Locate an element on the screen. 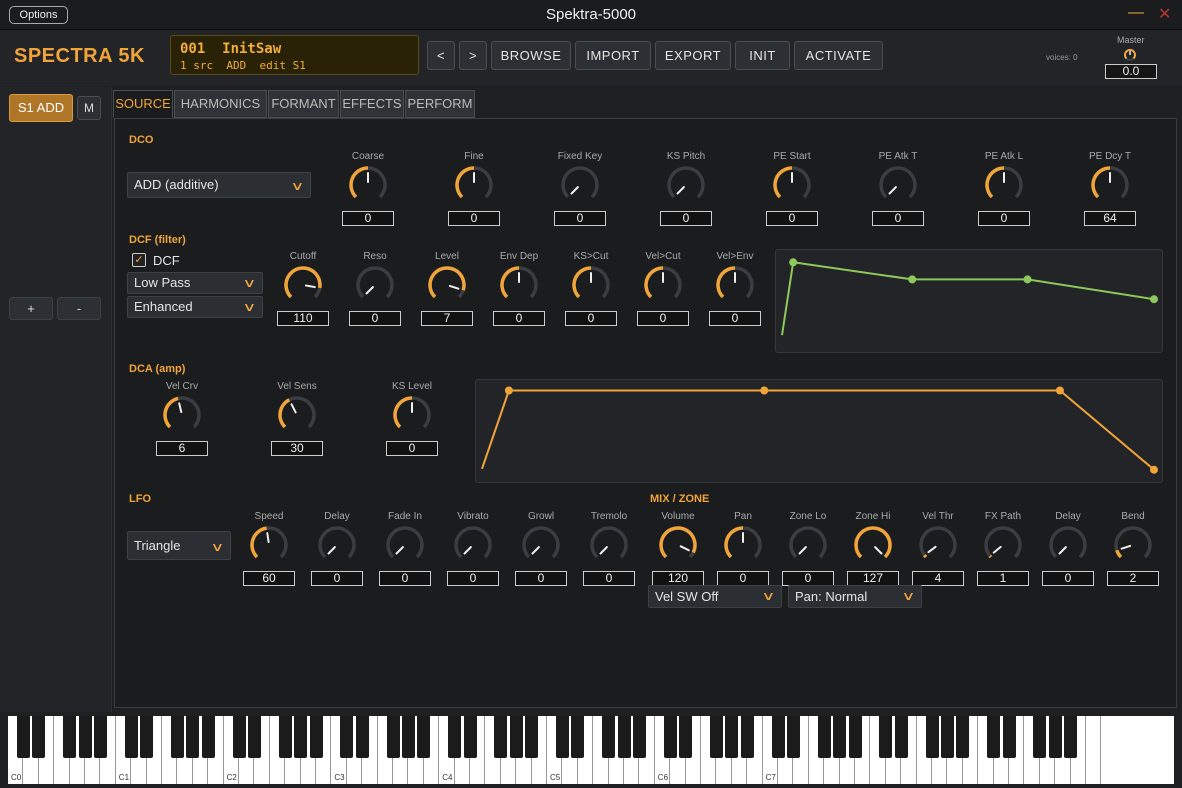  knob-fixed-key: Fixed Key 0 is located at coordinates (580, 191).